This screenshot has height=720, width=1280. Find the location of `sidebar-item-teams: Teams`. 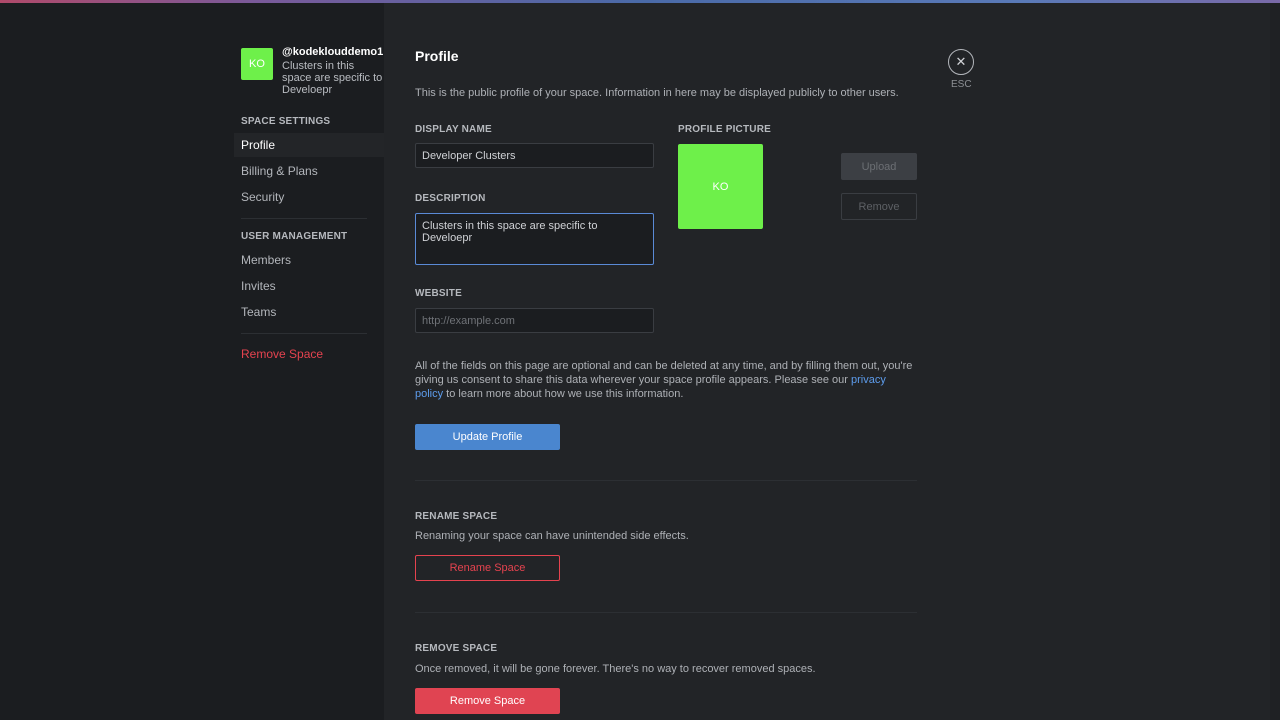

sidebar-item-teams: Teams is located at coordinates (258, 312).